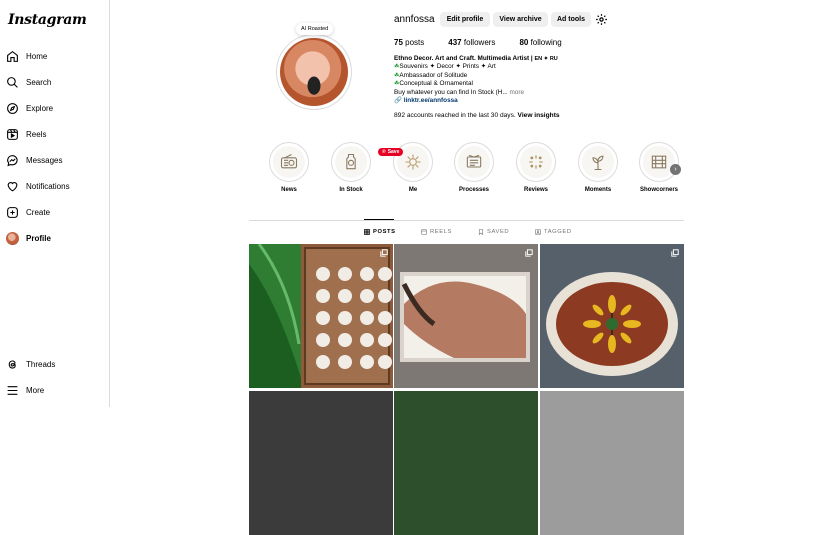 The image size is (820, 535). I want to click on sidebar-item-search: Search, so click(28, 82).